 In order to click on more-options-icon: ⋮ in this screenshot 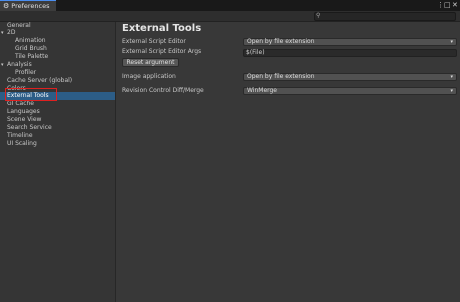, I will do `click(440, 5)`.